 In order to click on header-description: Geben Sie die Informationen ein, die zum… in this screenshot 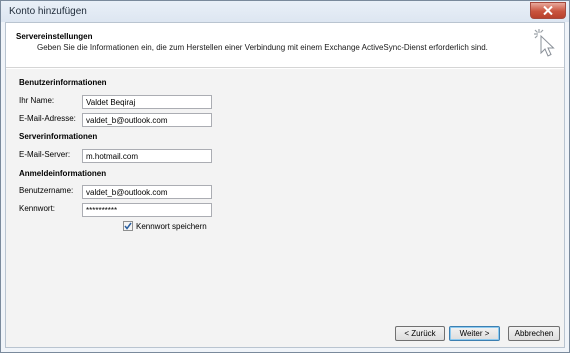, I will do `click(262, 47)`.